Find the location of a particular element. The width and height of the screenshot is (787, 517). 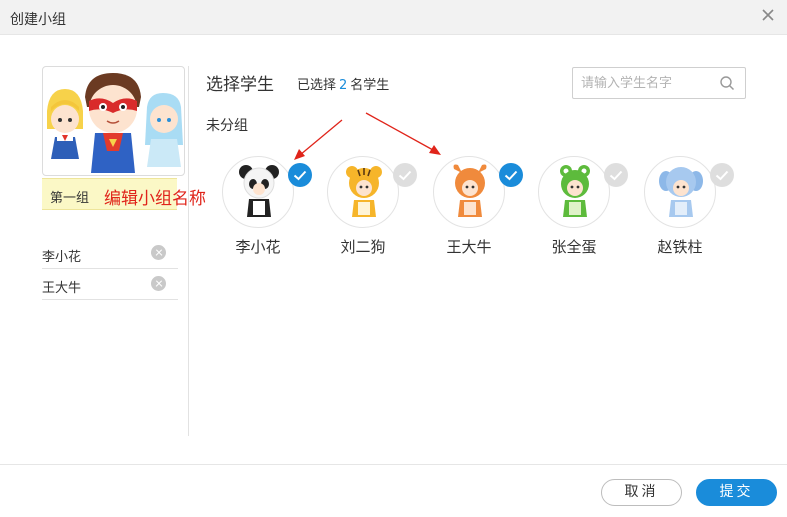

student-card: 张全蛋 is located at coordinates (591, 206).